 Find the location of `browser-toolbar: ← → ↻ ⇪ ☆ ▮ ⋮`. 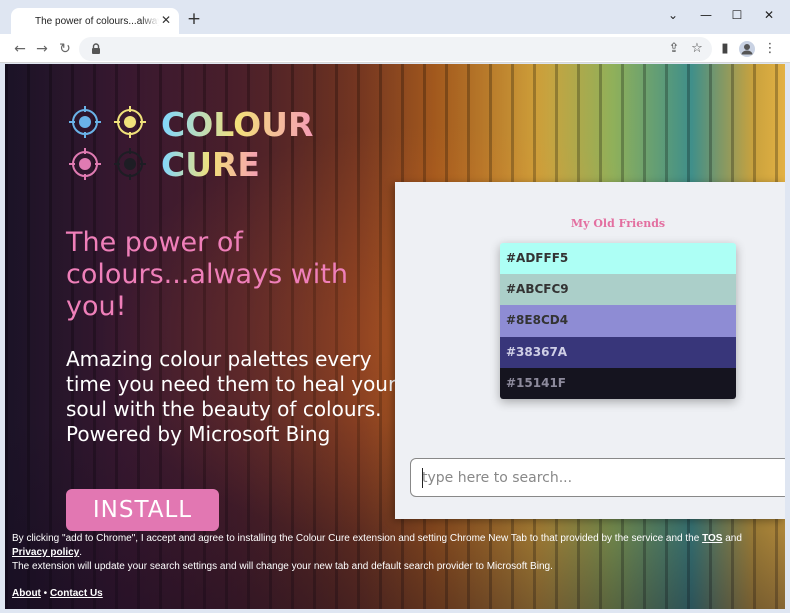

browser-toolbar: ← → ↻ ⇪ ☆ ▮ ⋮ is located at coordinates (395, 48).